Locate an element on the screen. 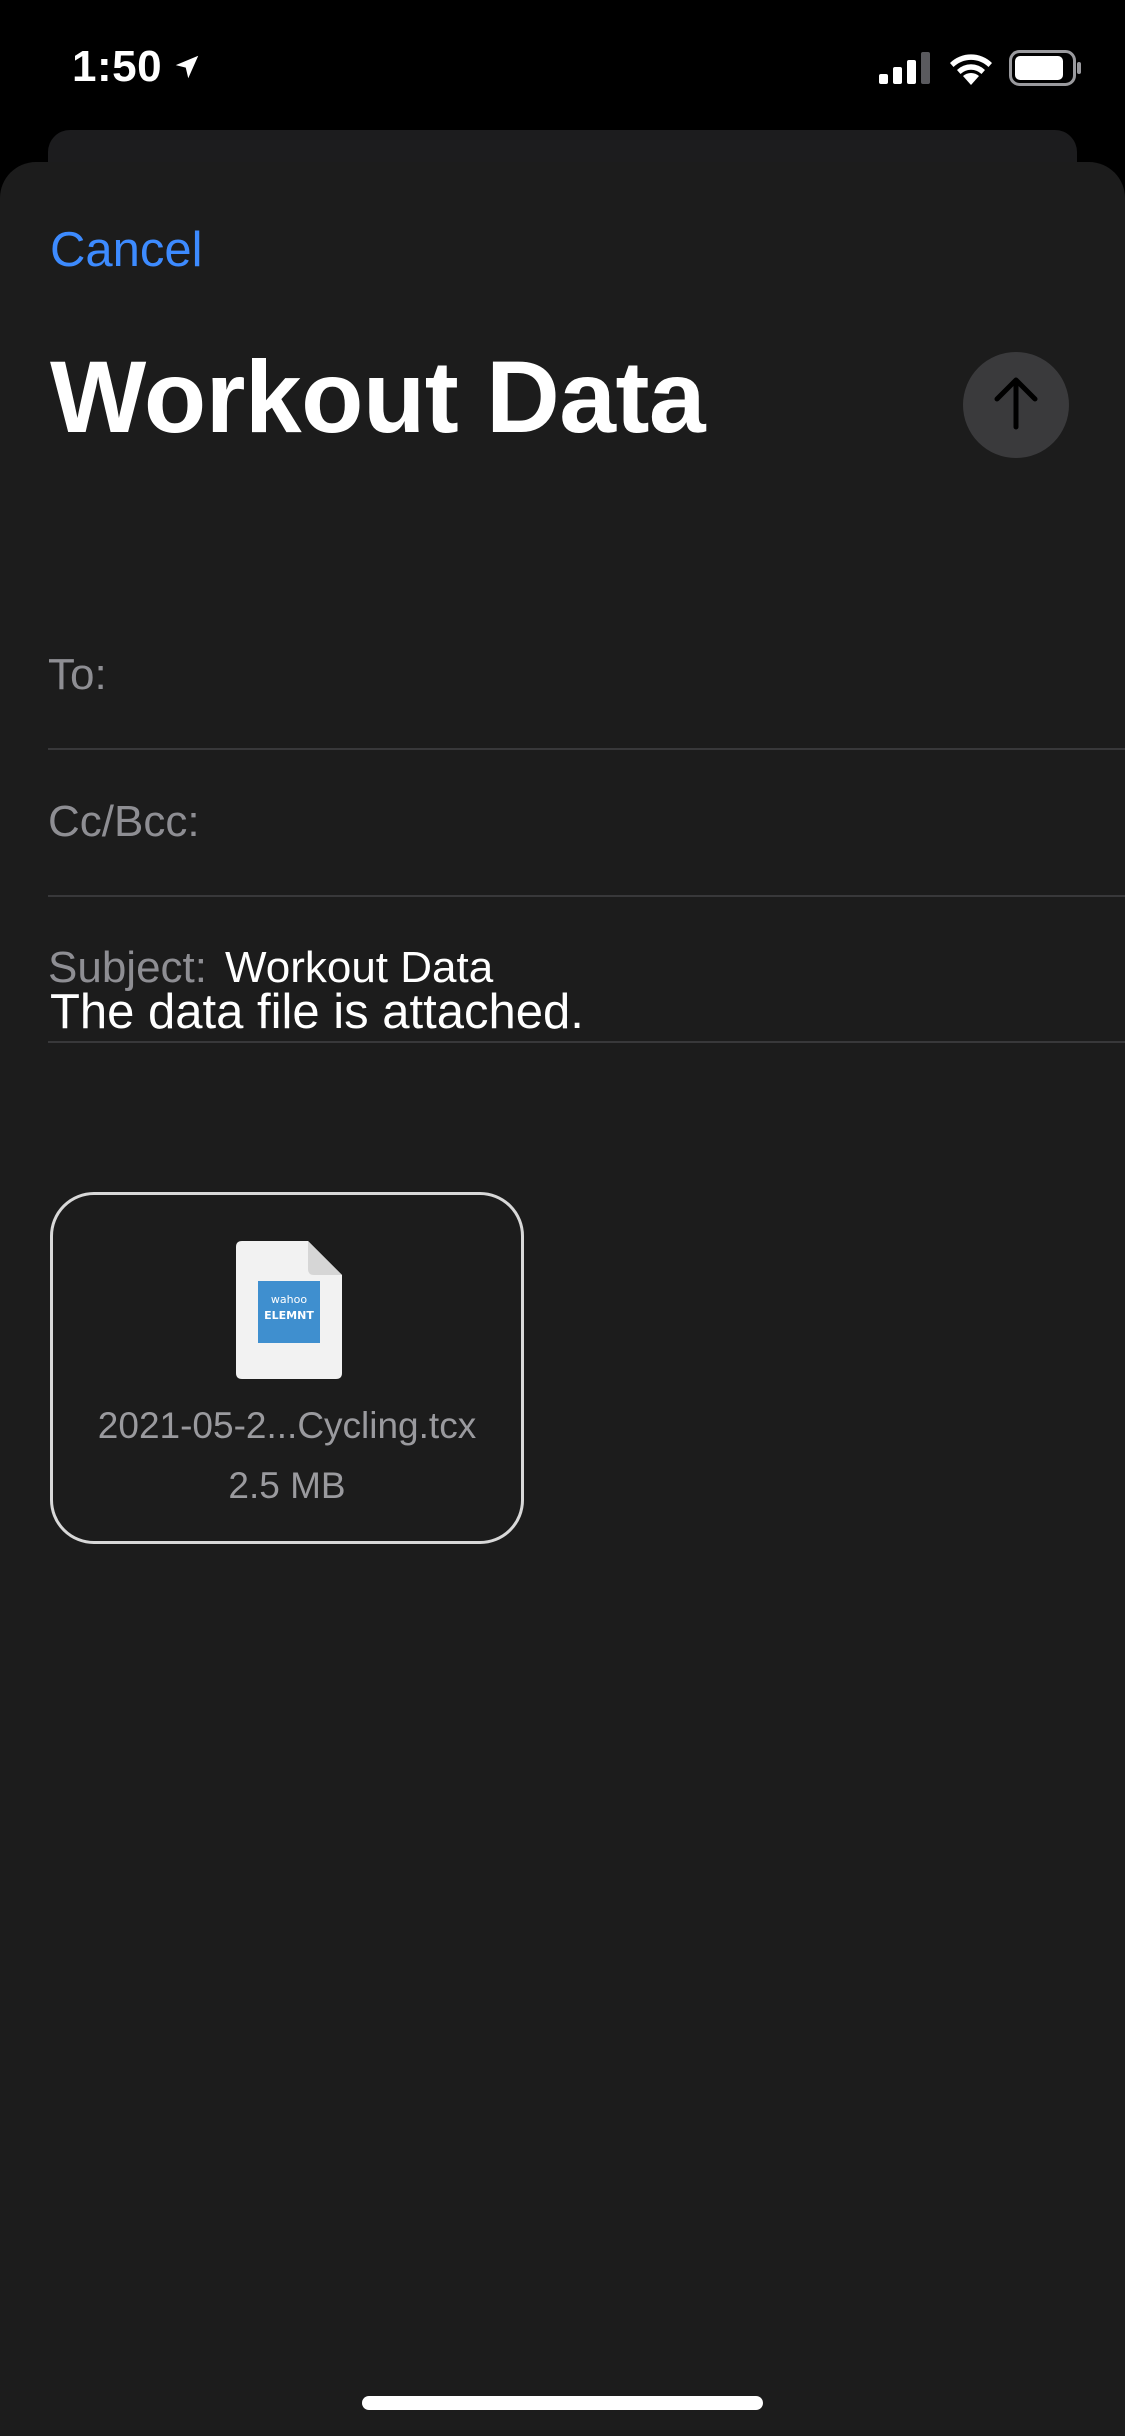 This screenshot has height=2436, width=1125. message-body: The data file is attached. is located at coordinates (317, 1012).